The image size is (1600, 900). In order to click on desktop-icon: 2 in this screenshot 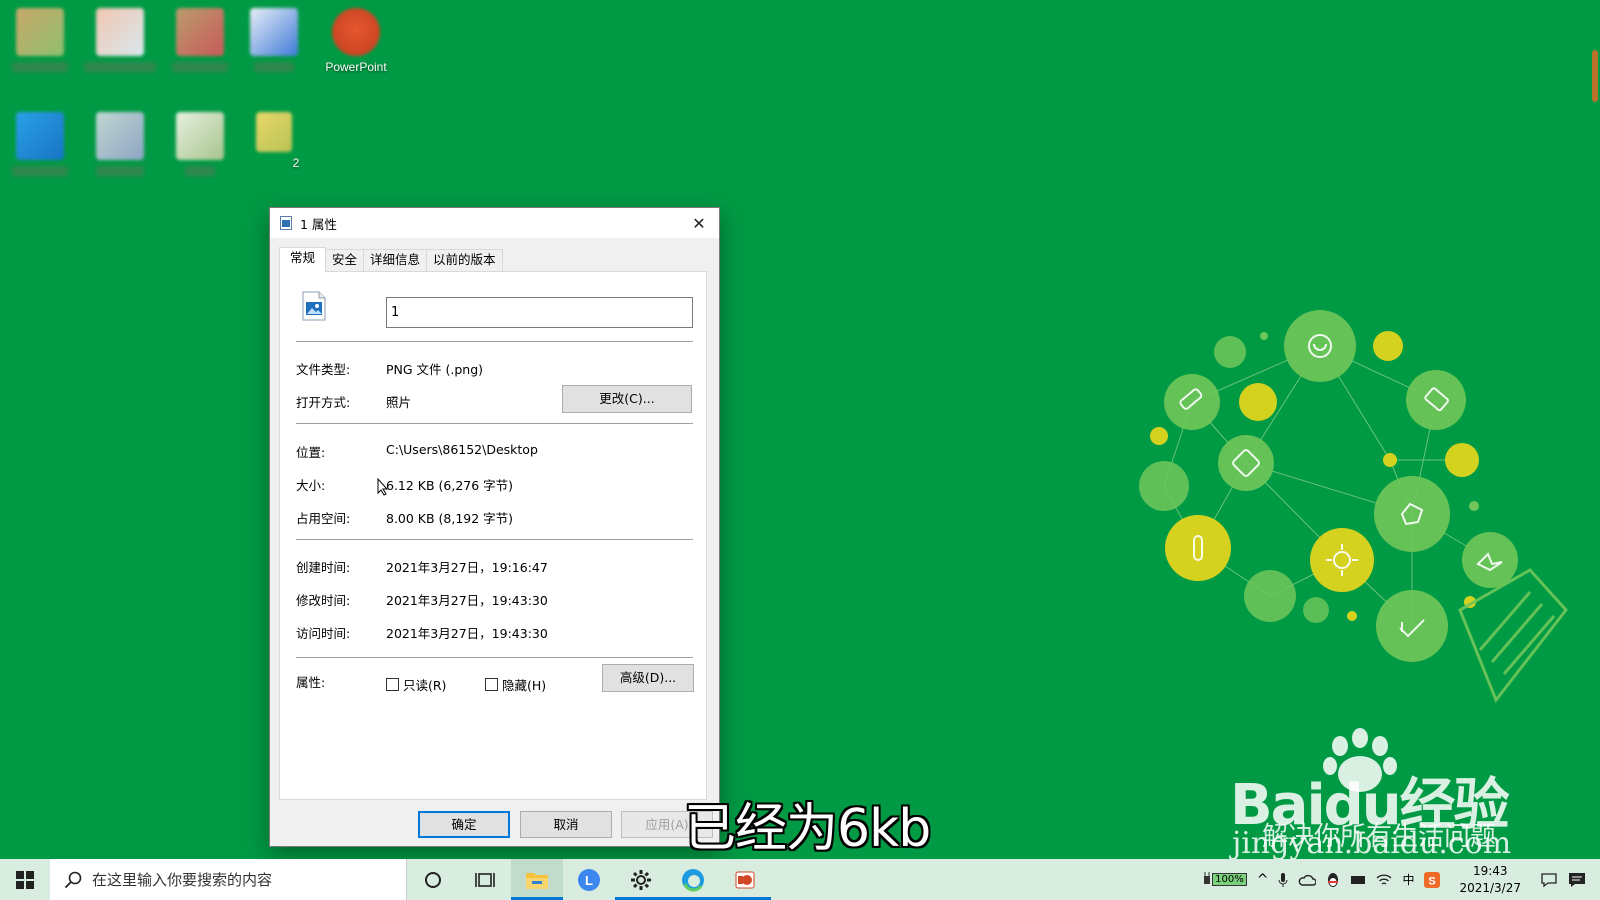, I will do `click(274, 141)`.